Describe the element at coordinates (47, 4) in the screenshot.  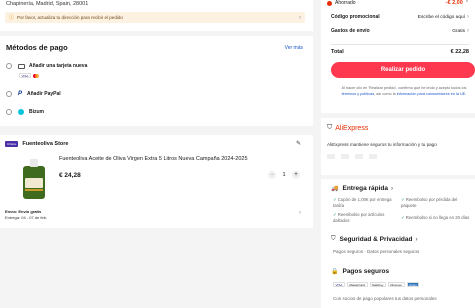
I see `address-text: Chapinería, Madrid, Spain, 28001` at that location.